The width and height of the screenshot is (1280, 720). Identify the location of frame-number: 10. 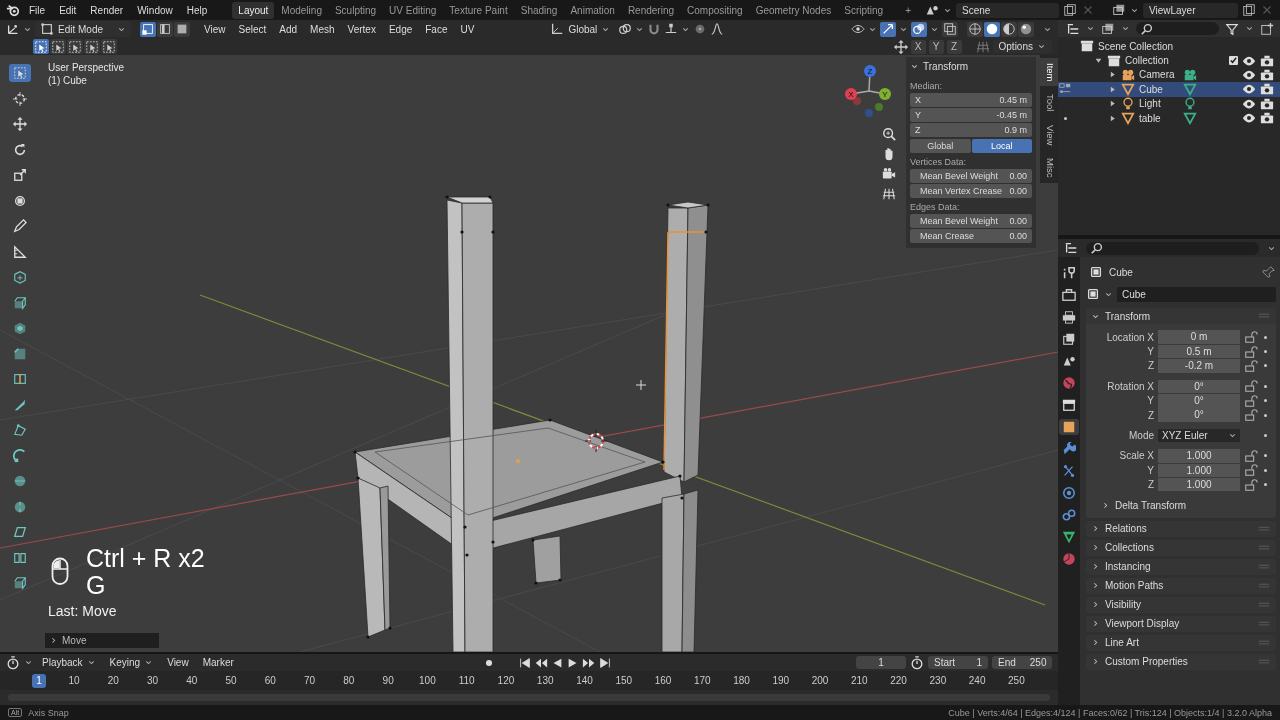
(74, 680).